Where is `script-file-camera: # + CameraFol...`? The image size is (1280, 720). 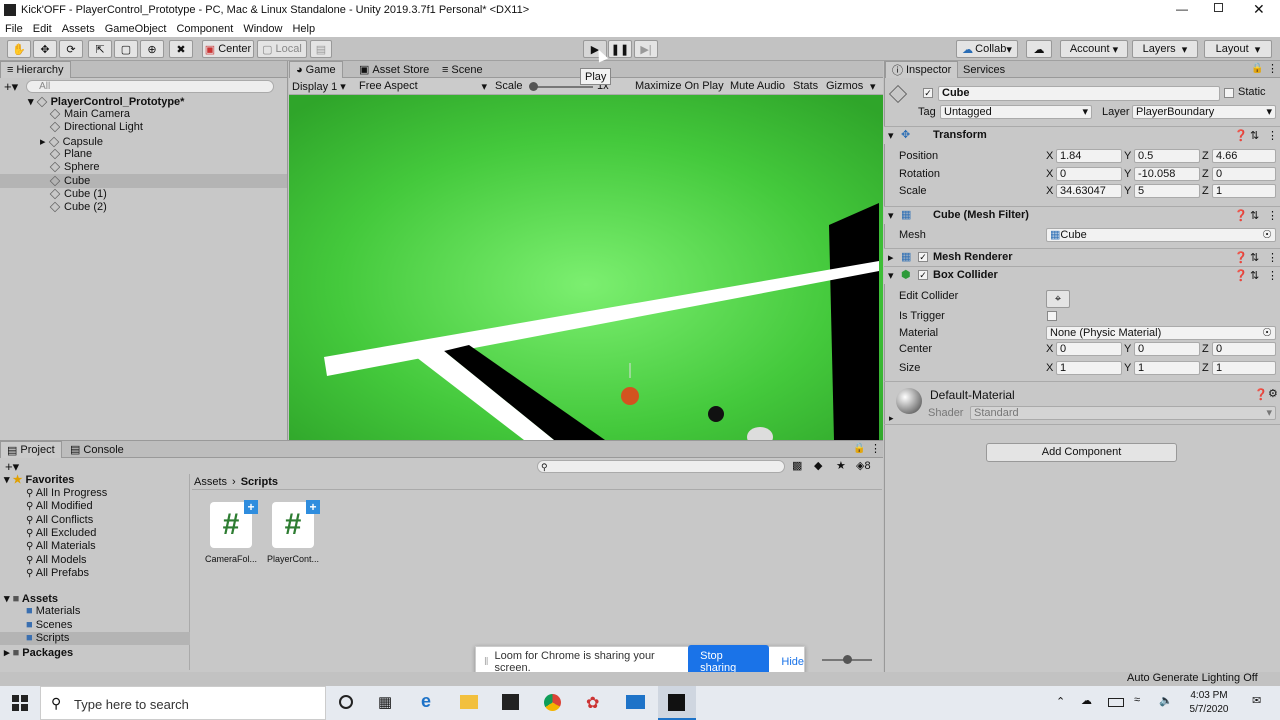
script-file-camera: # + CameraFol... is located at coordinates (231, 534).